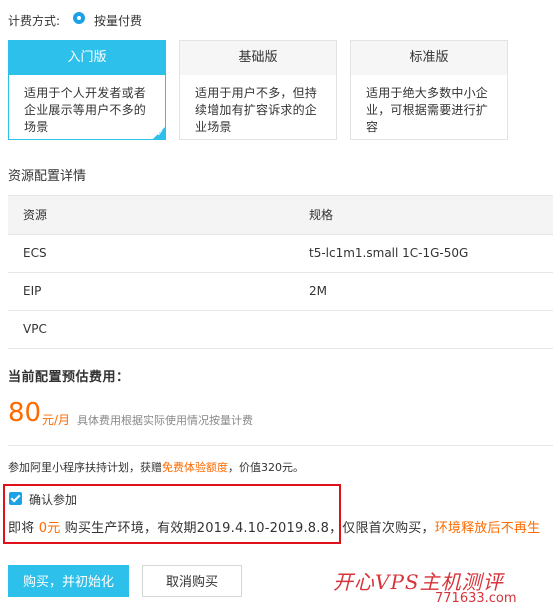 Image resolution: width=553 pixels, height=613 pixels. I want to click on resource-section-title: 资源配置详情, so click(47, 176).